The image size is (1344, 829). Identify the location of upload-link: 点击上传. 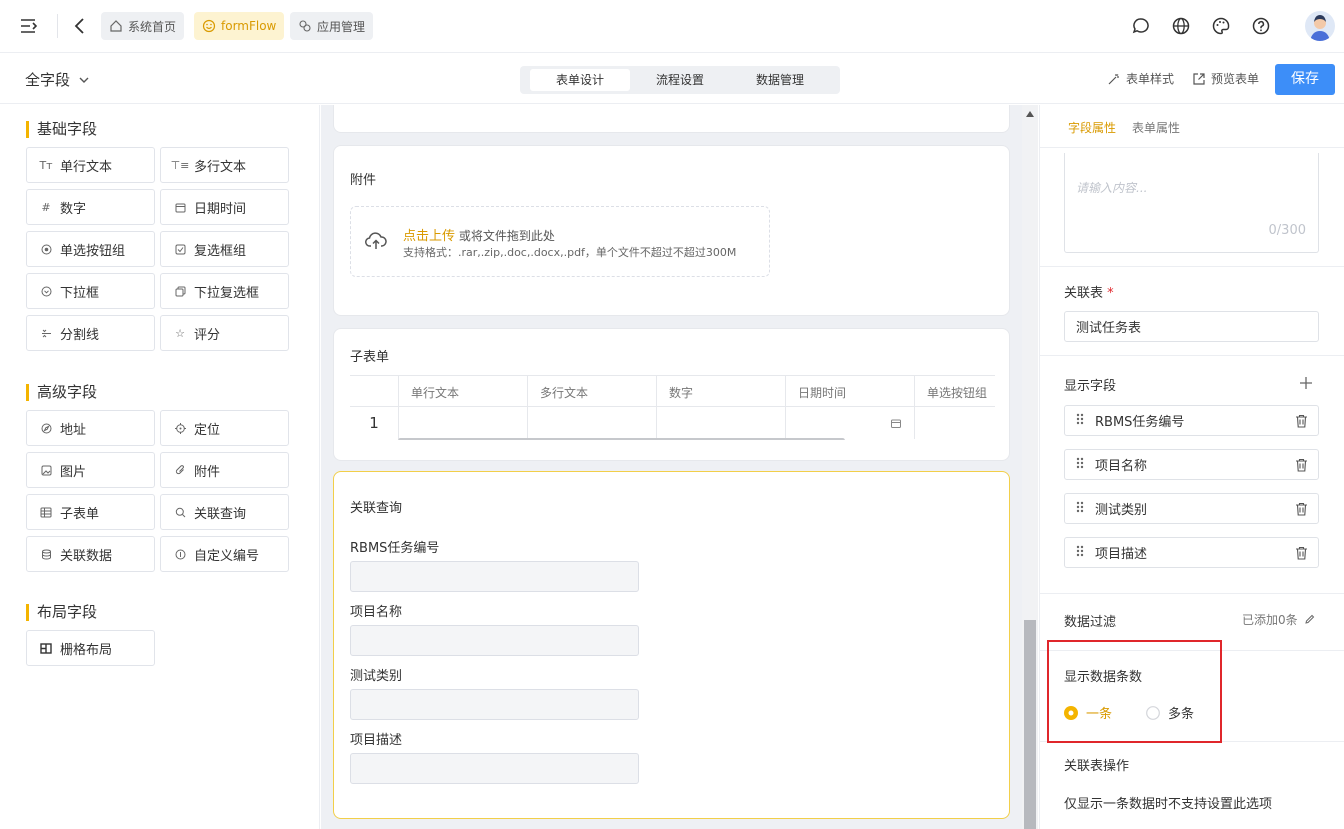
(429, 236).